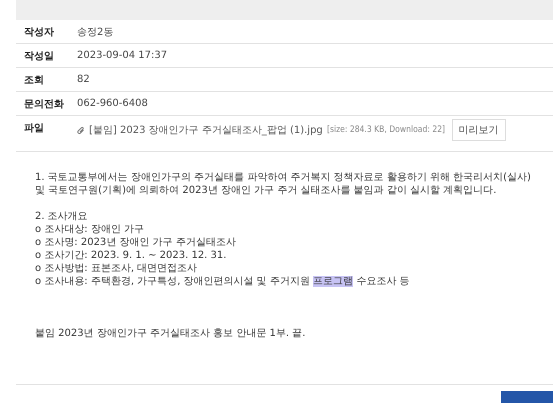 This screenshot has height=403, width=560. Describe the element at coordinates (170, 333) in the screenshot. I see `body-text: 붙임 2023년 장애인가구 주거실태조사 홍보 안내문 1부. 끝.` at that location.